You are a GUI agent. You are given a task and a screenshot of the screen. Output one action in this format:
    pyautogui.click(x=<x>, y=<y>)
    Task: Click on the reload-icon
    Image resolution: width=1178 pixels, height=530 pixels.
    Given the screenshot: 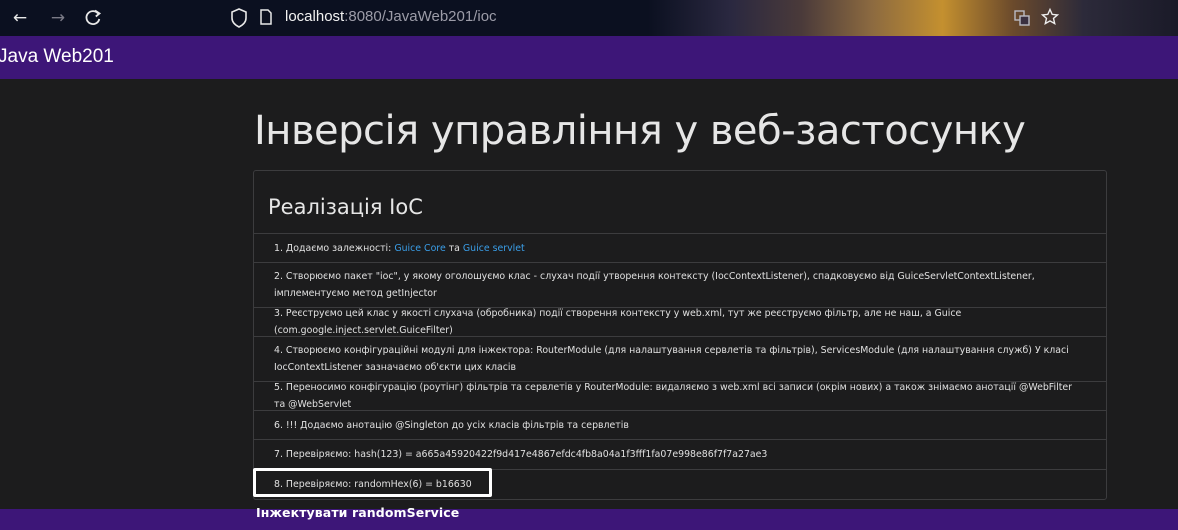 What is the action you would take?
    pyautogui.click(x=93, y=18)
    